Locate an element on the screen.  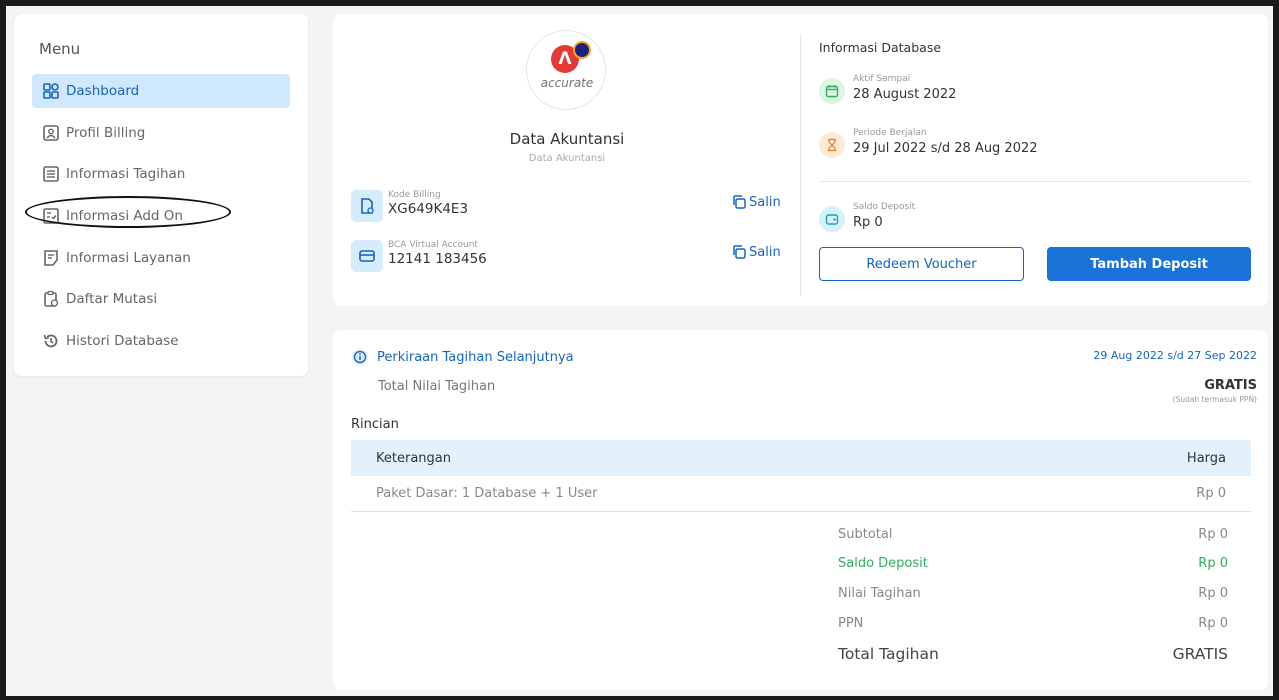
add-deposit-button: Tambah Deposit is located at coordinates (1149, 264).